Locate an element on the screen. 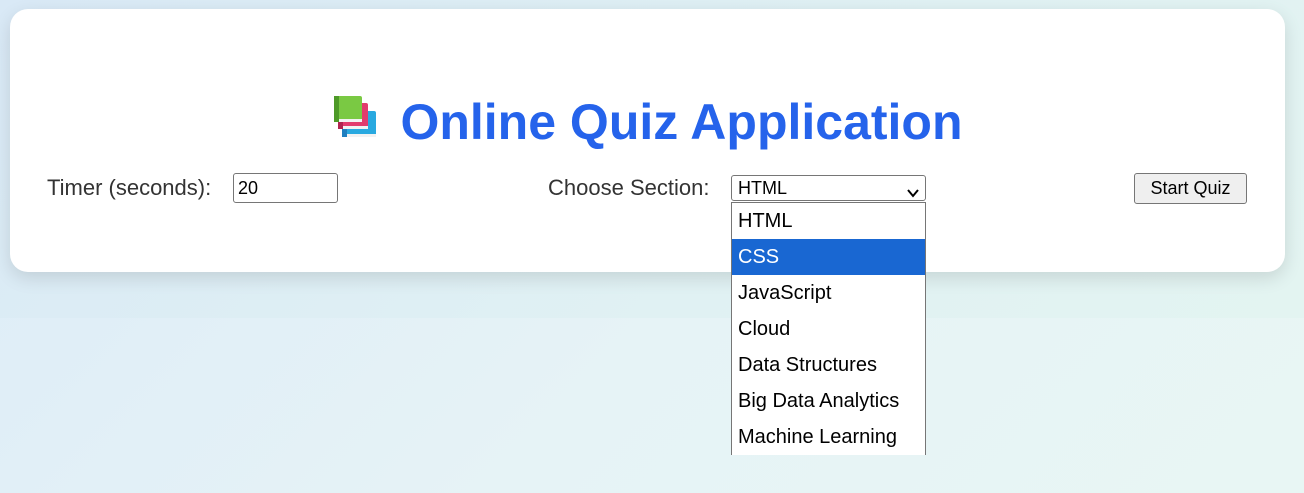 The image size is (1304, 493). books-icon is located at coordinates (357, 118).